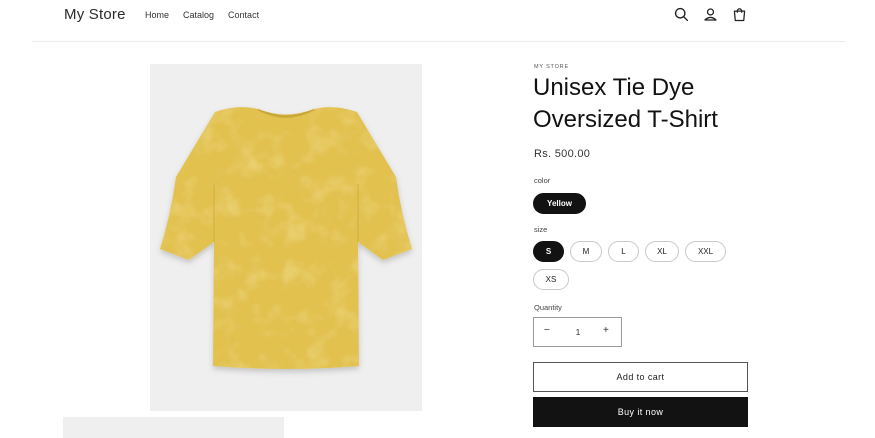  What do you see at coordinates (614, 87) in the screenshot?
I see `product-title-line1: Unisex Tie Dye` at bounding box center [614, 87].